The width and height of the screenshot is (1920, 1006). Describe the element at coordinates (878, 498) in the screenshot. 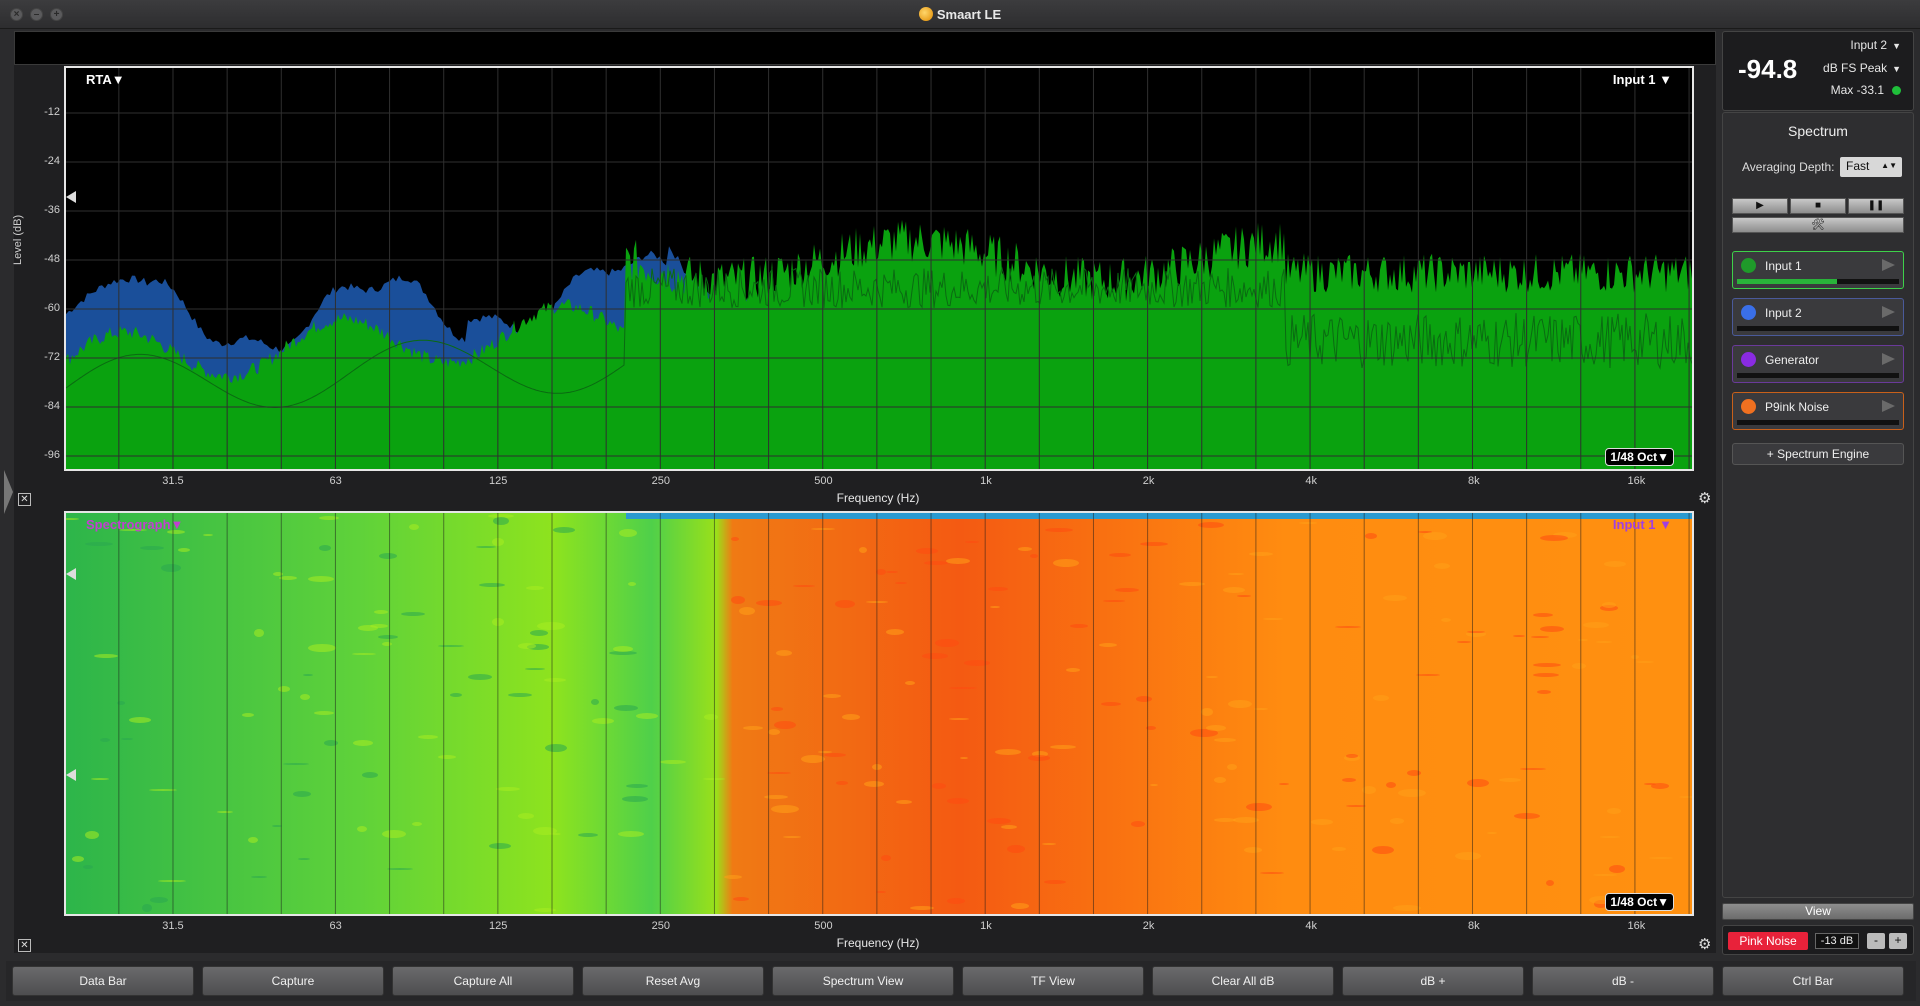

I see `rta-x-axis-label: Frequency (Hz)` at that location.